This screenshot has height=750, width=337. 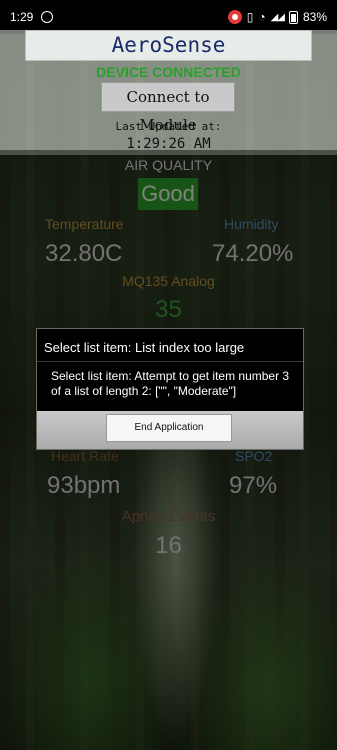 I want to click on vibrate-icon: ▯, so click(x=250, y=17).